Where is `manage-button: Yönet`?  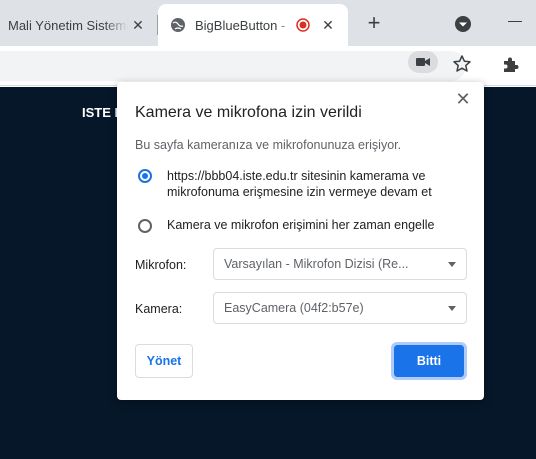
manage-button: Yönet is located at coordinates (164, 361).